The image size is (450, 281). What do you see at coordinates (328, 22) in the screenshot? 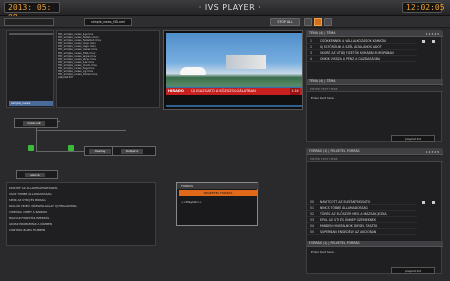
I see `settings-icon` at bounding box center [328, 22].